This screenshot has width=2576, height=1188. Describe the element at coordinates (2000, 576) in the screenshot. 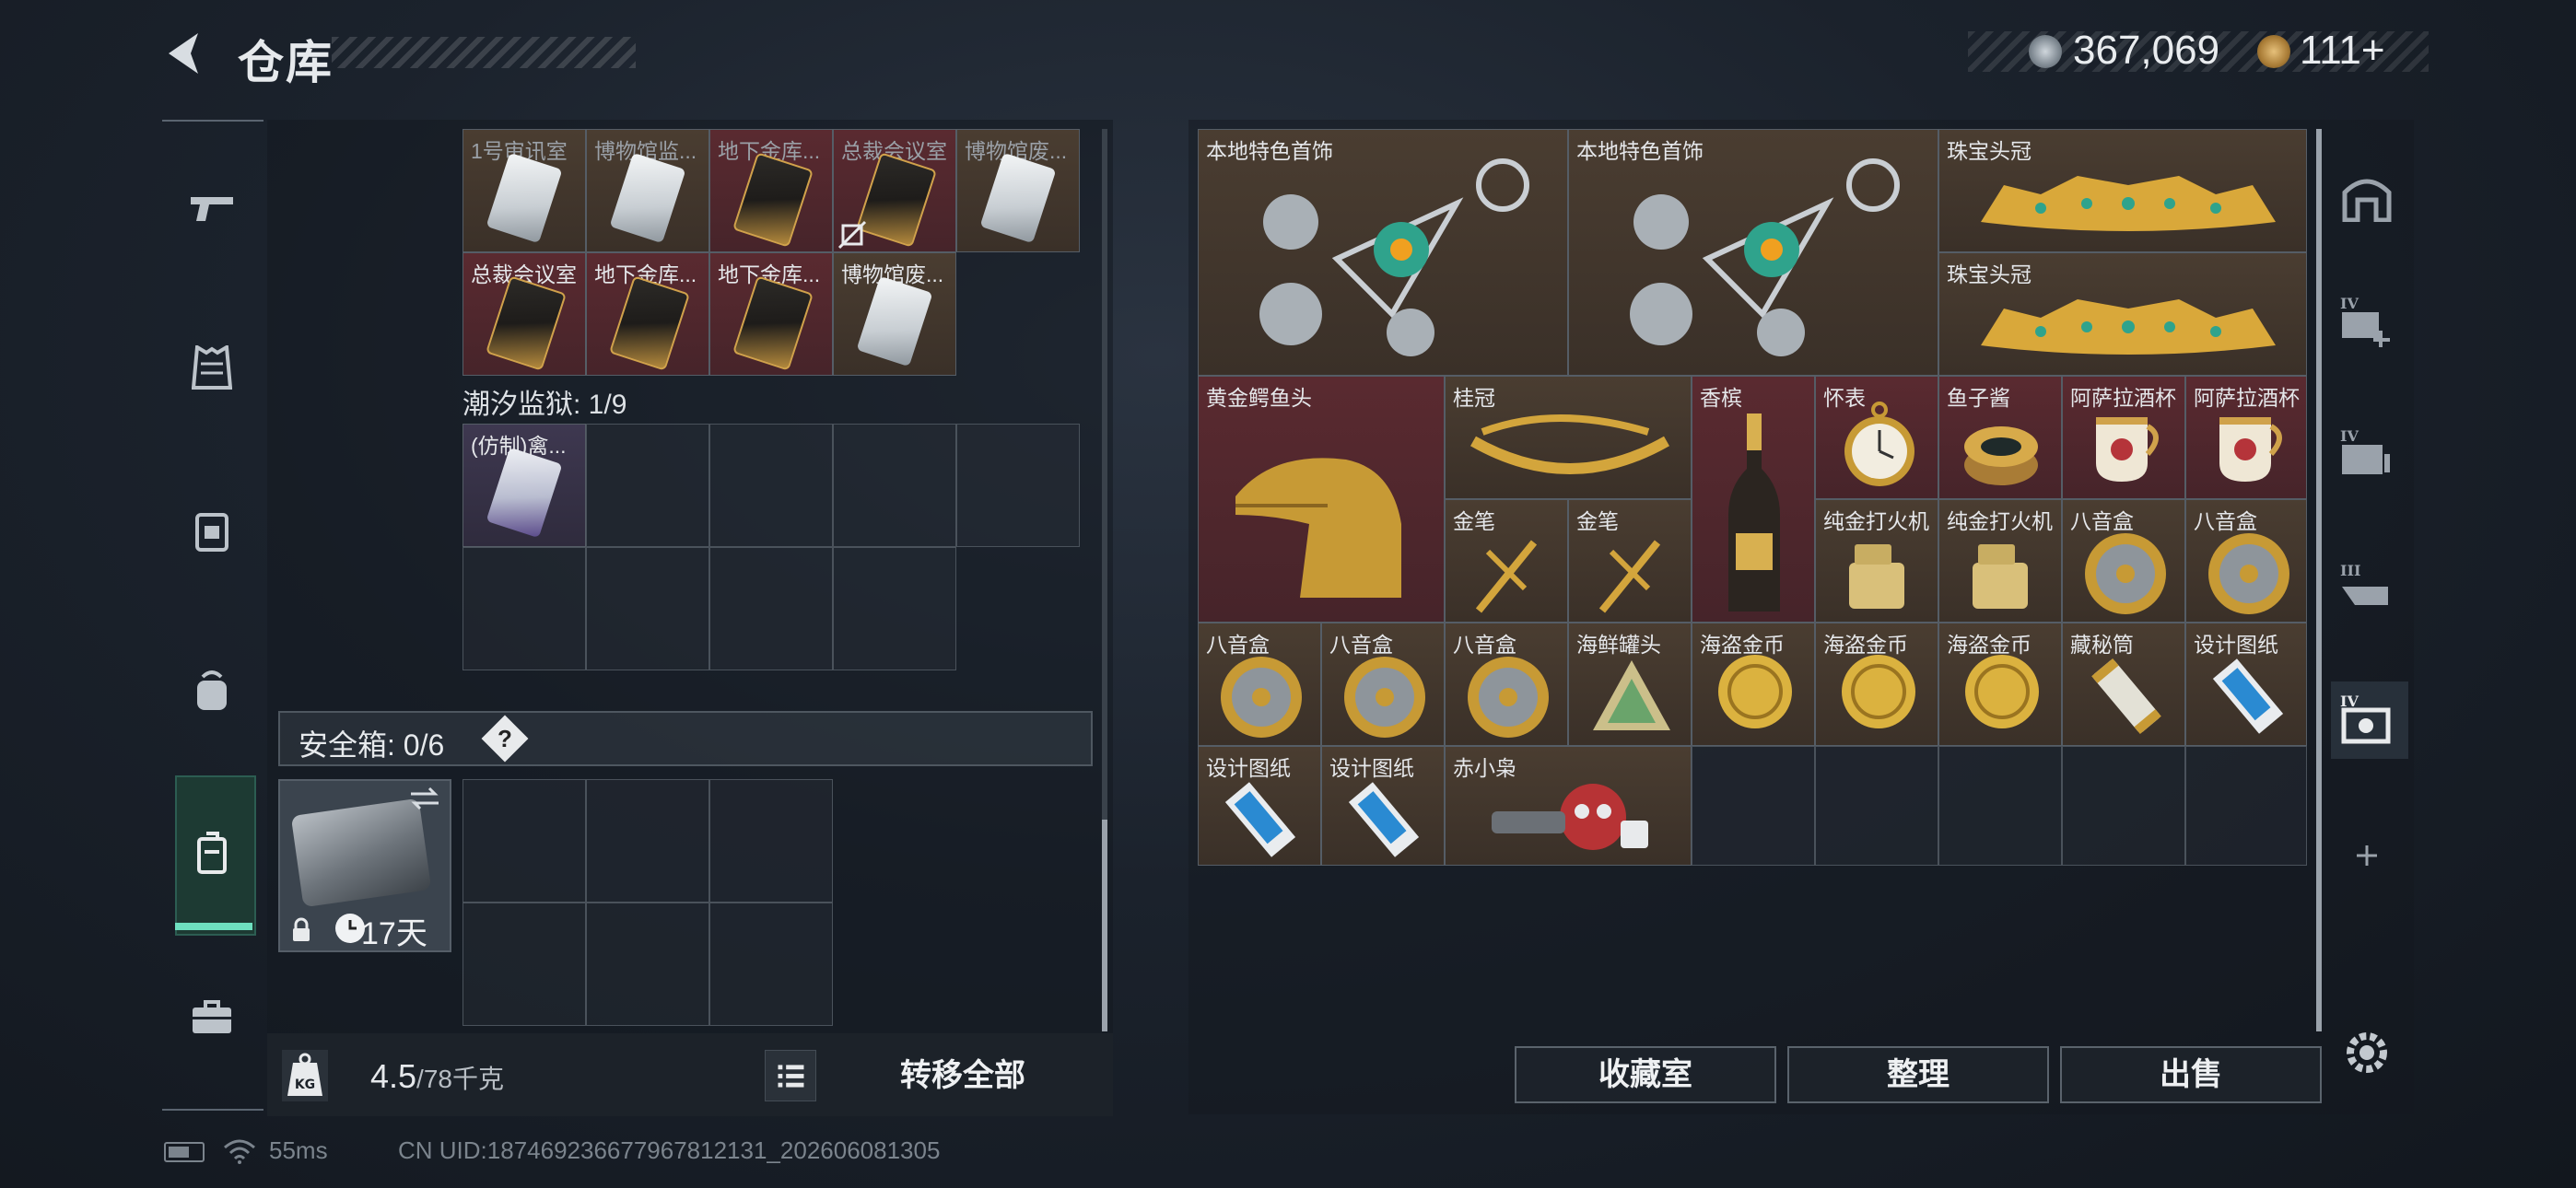

I see `lighter-icon` at that location.